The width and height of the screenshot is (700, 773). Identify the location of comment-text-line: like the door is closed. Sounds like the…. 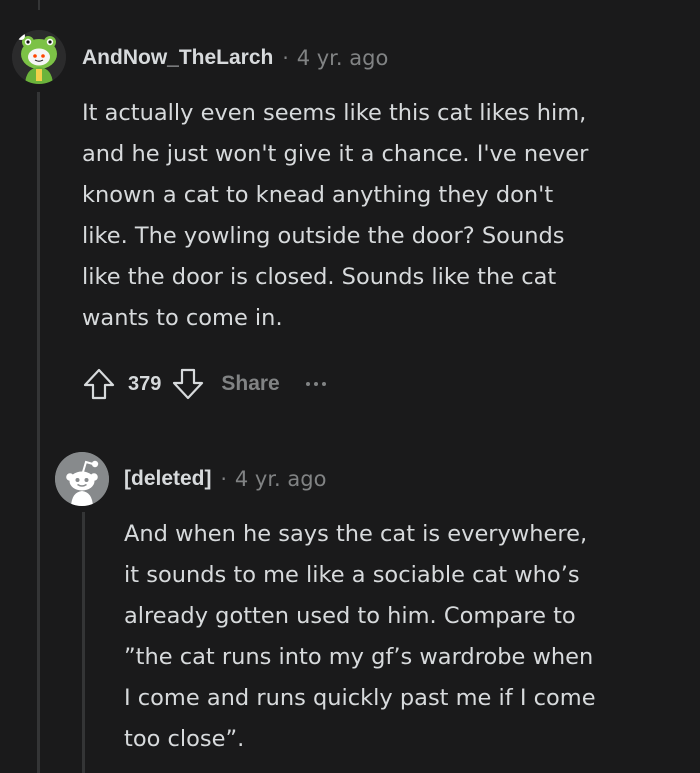
(319, 277).